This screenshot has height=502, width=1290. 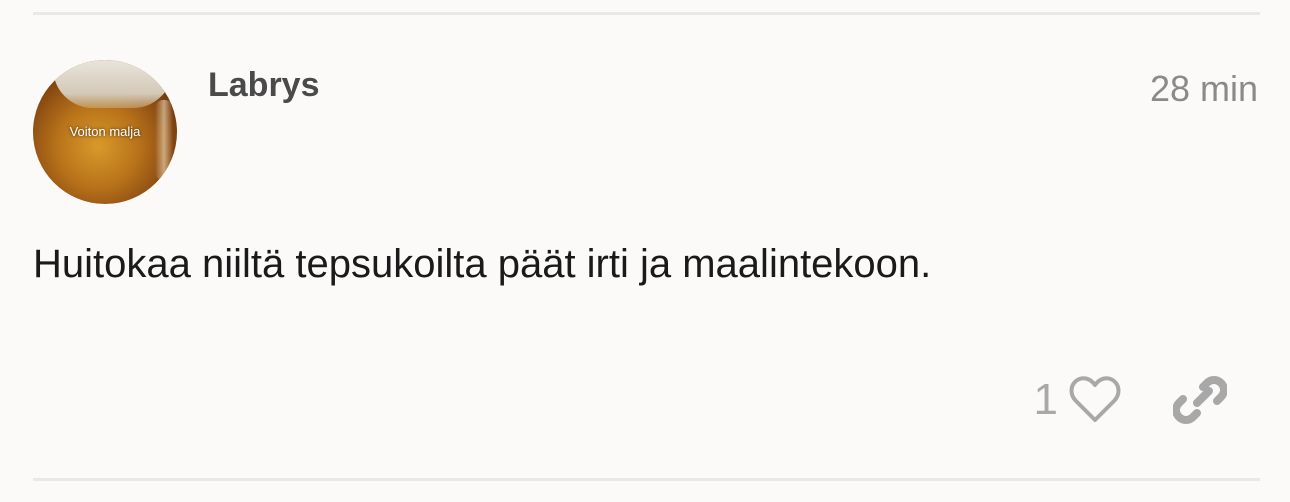 I want to click on avatar: Voiton malja, so click(x=105, y=132).